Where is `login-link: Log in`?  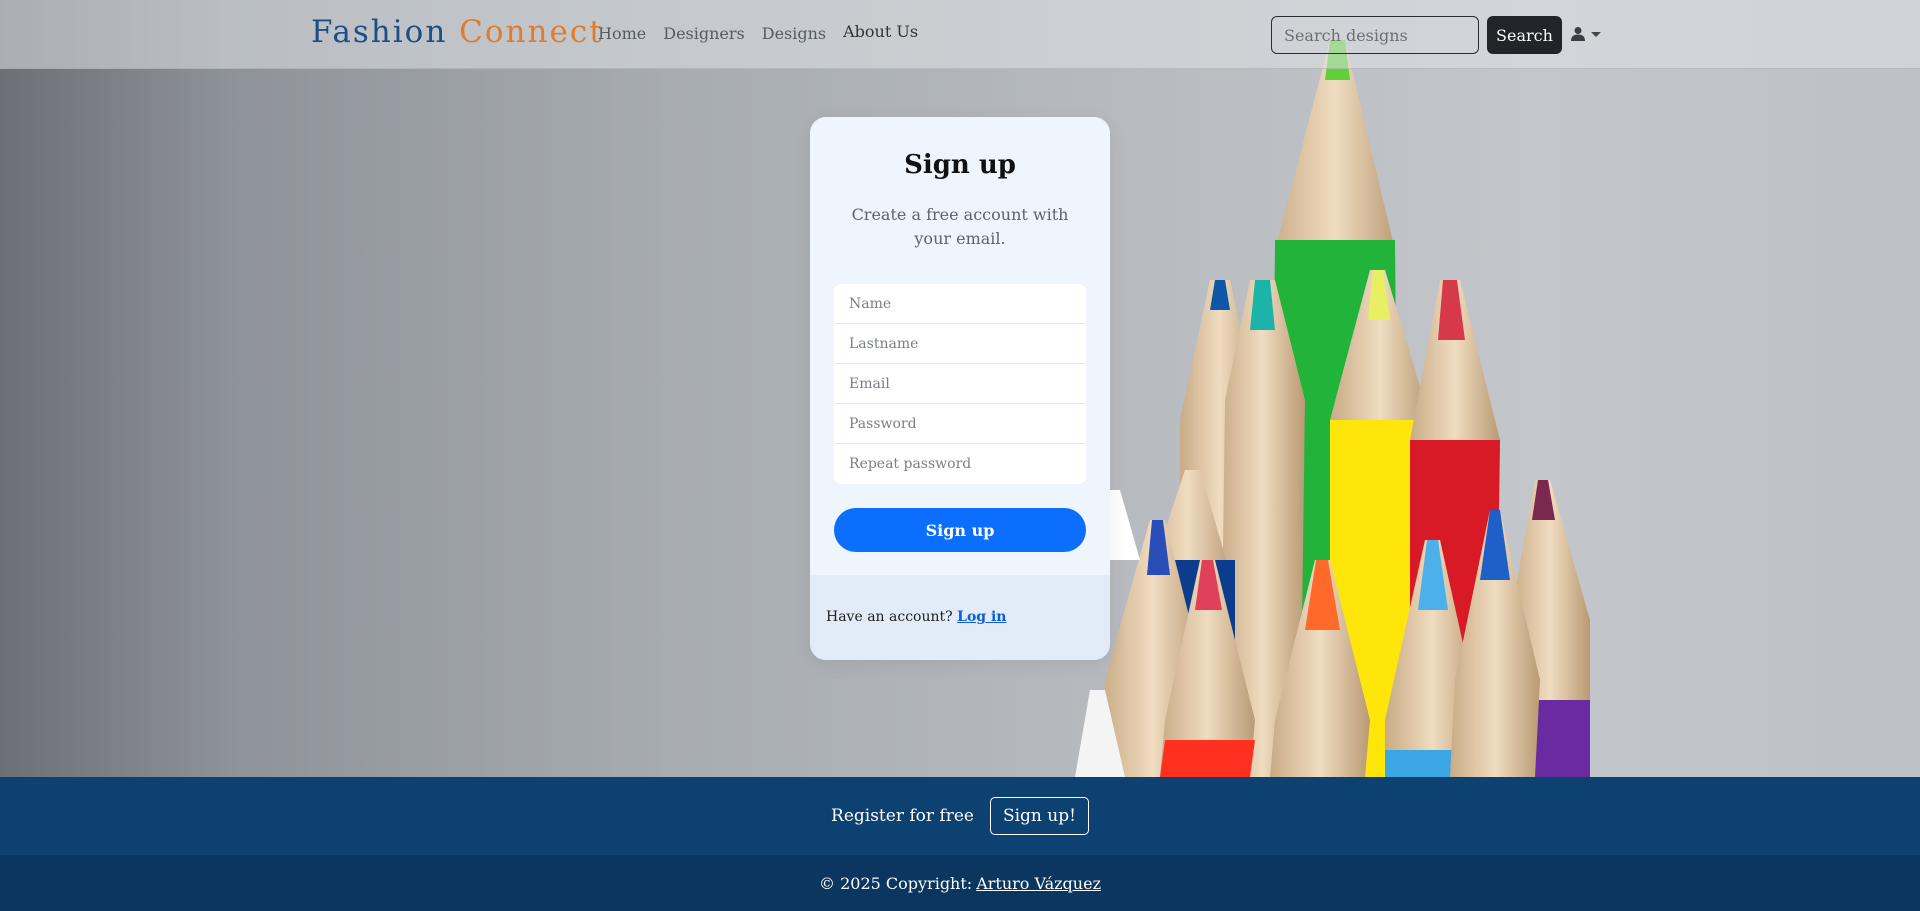 login-link: Log in is located at coordinates (981, 617).